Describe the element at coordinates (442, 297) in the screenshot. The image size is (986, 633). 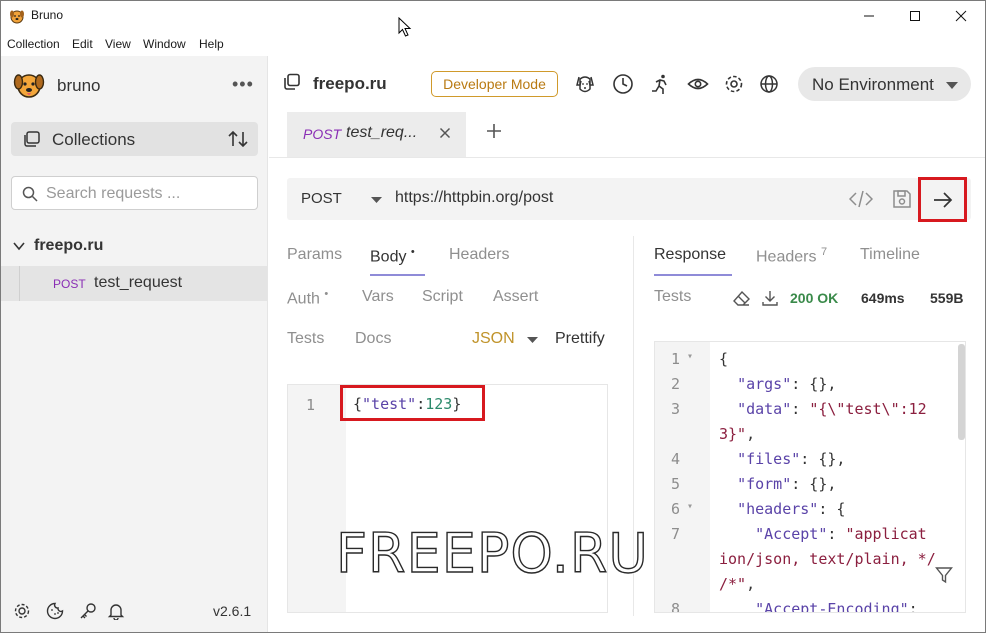
I see `tab-script: Script` at that location.